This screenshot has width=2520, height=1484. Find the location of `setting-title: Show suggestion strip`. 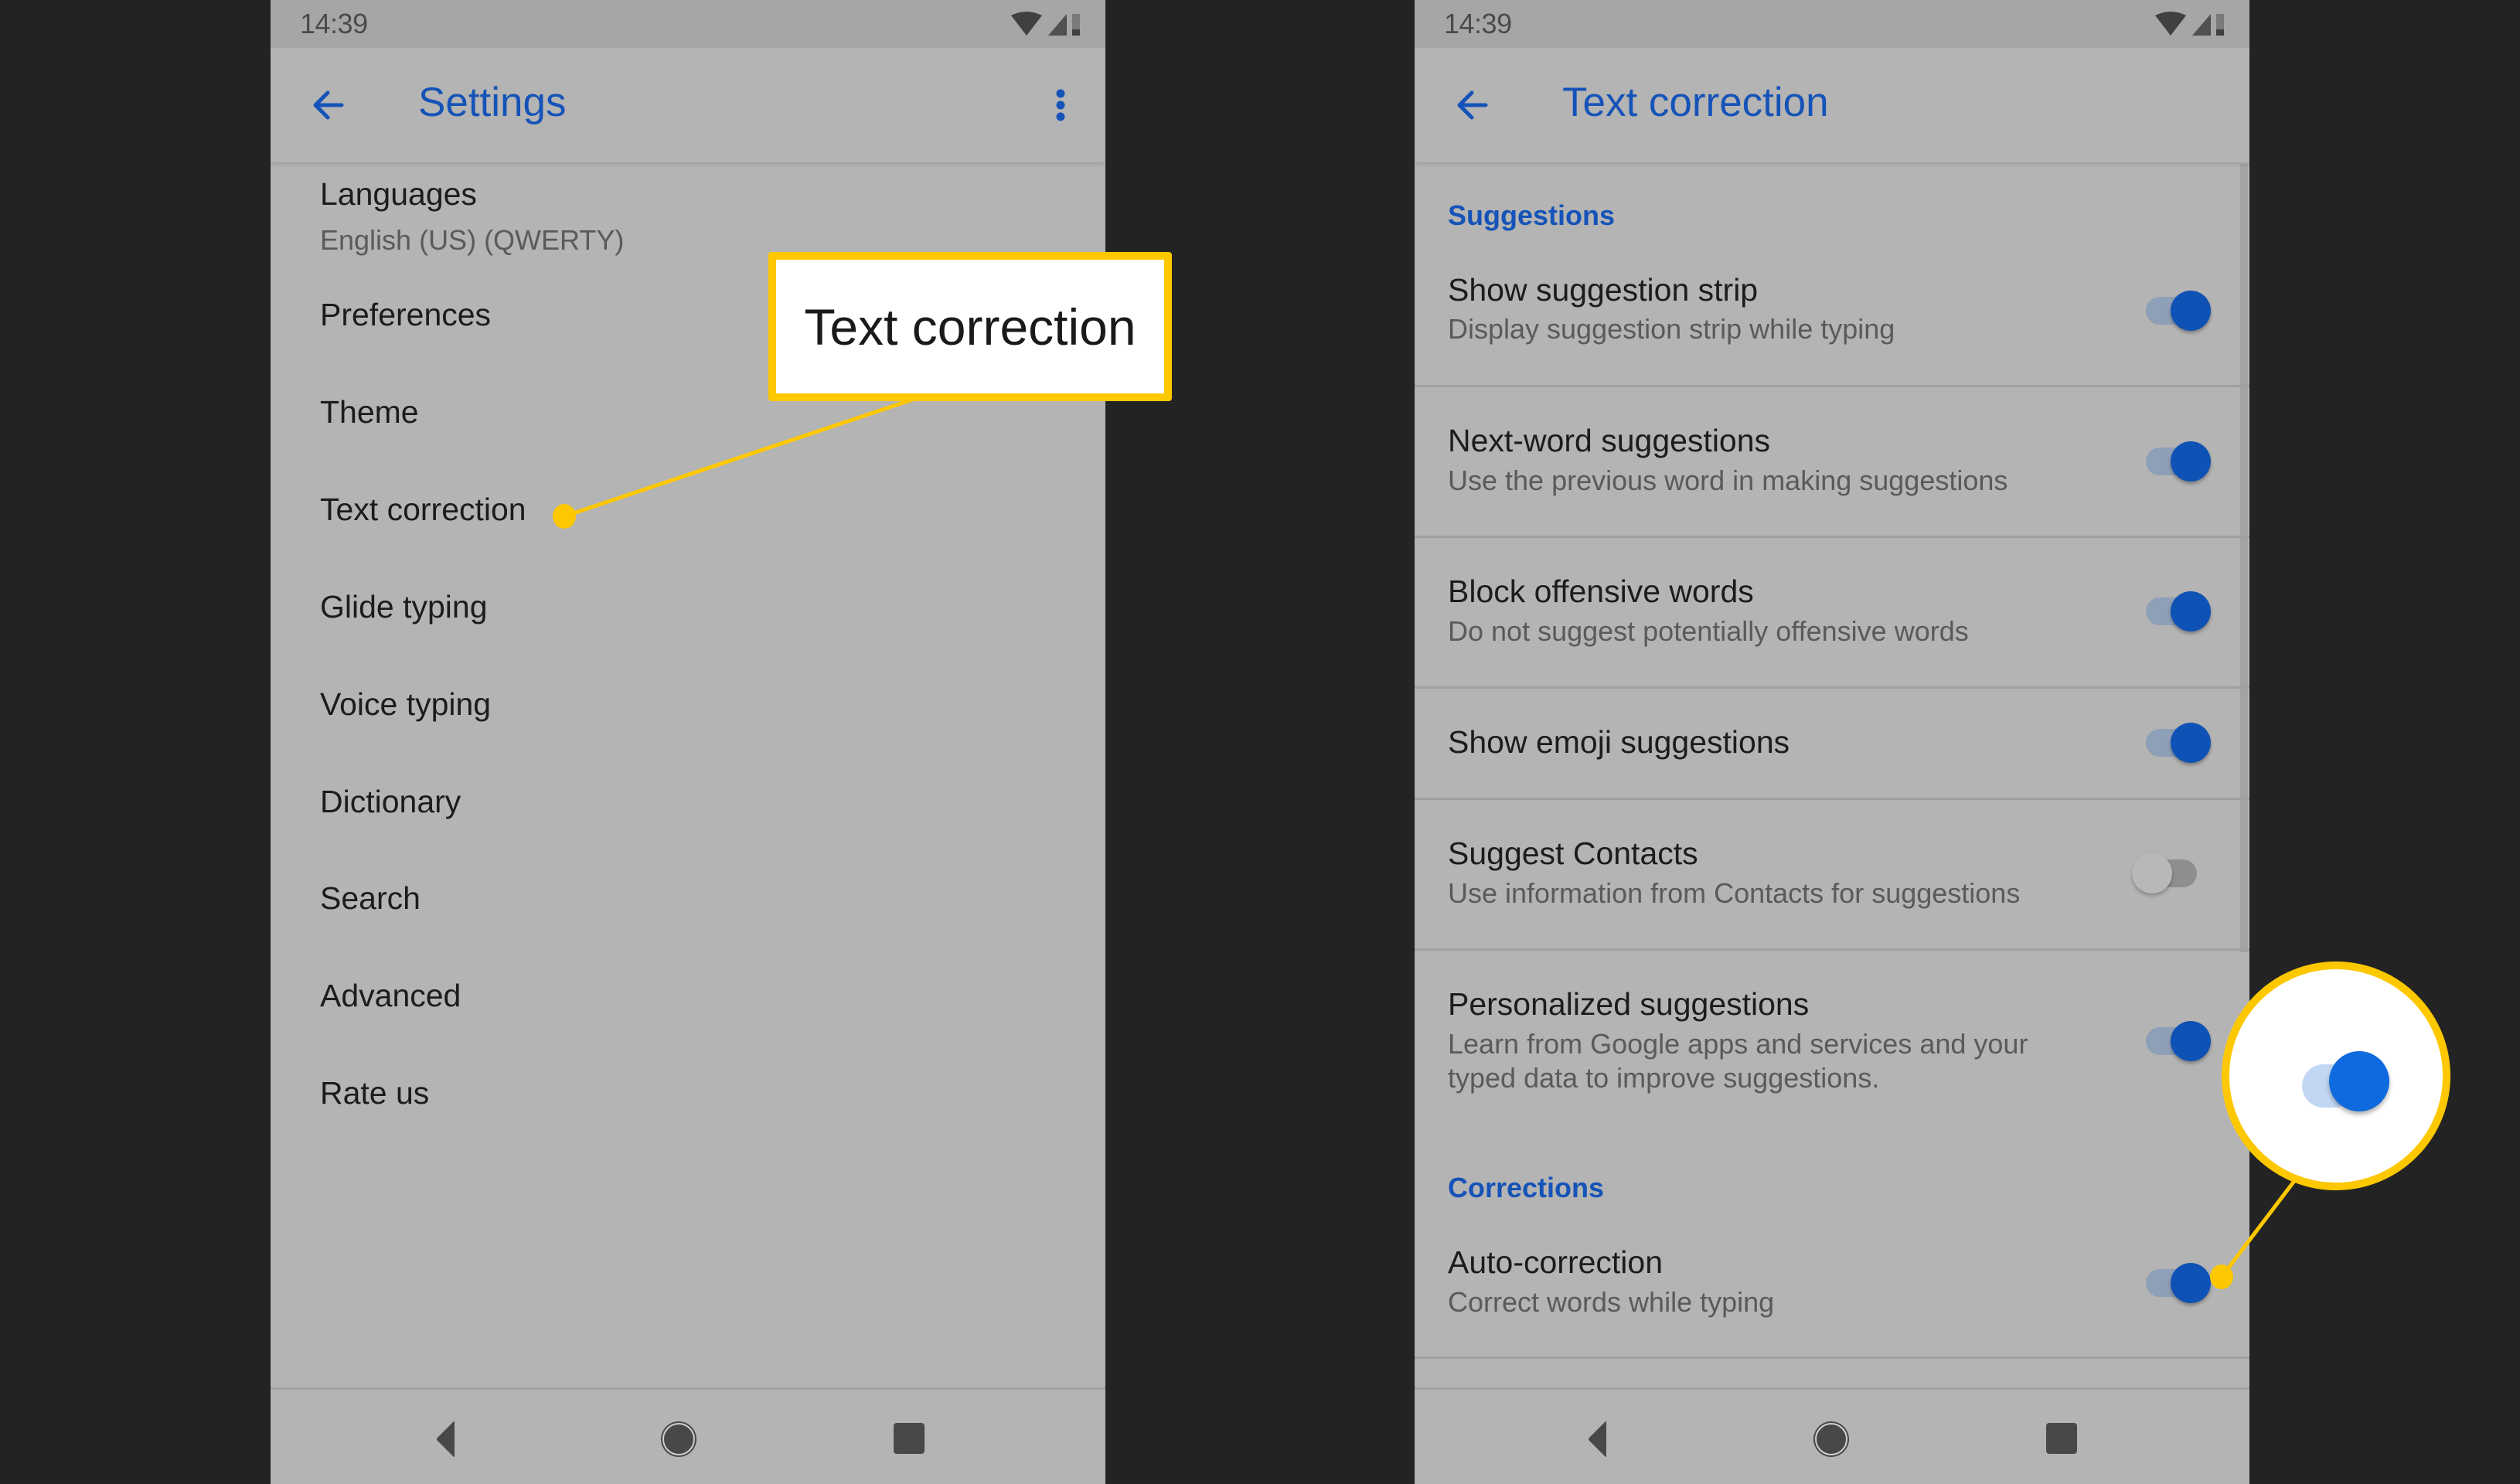

setting-title: Show suggestion strip is located at coordinates (1603, 290).